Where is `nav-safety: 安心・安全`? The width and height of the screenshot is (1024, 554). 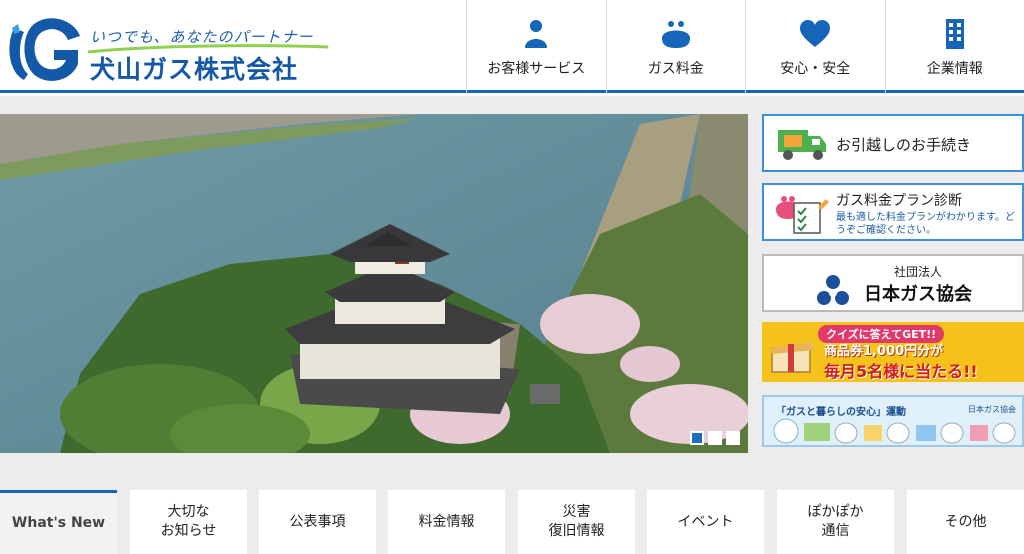
nav-safety: 安心・安全 is located at coordinates (815, 46).